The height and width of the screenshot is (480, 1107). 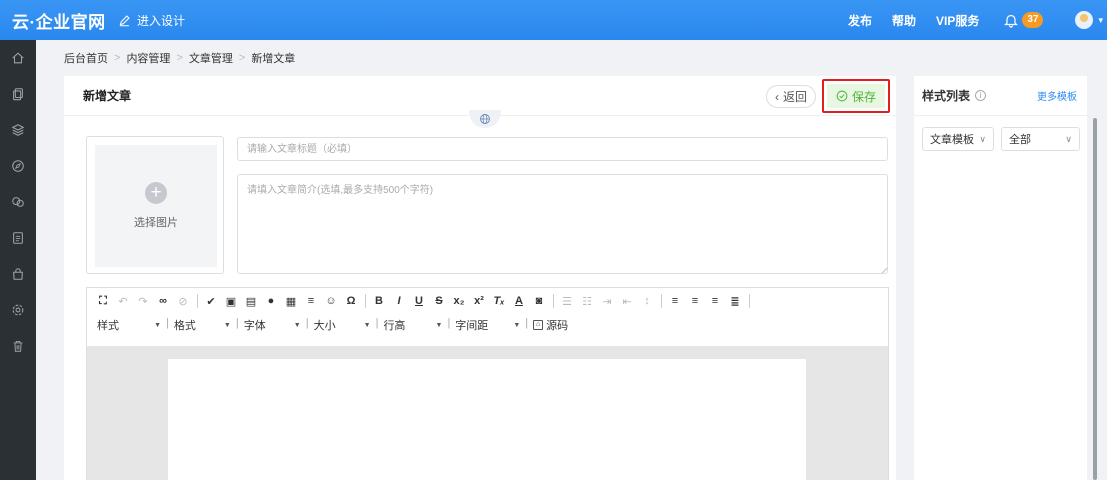 What do you see at coordinates (211, 301) in the screenshot?
I see `format-painter-icon: ✔` at bounding box center [211, 301].